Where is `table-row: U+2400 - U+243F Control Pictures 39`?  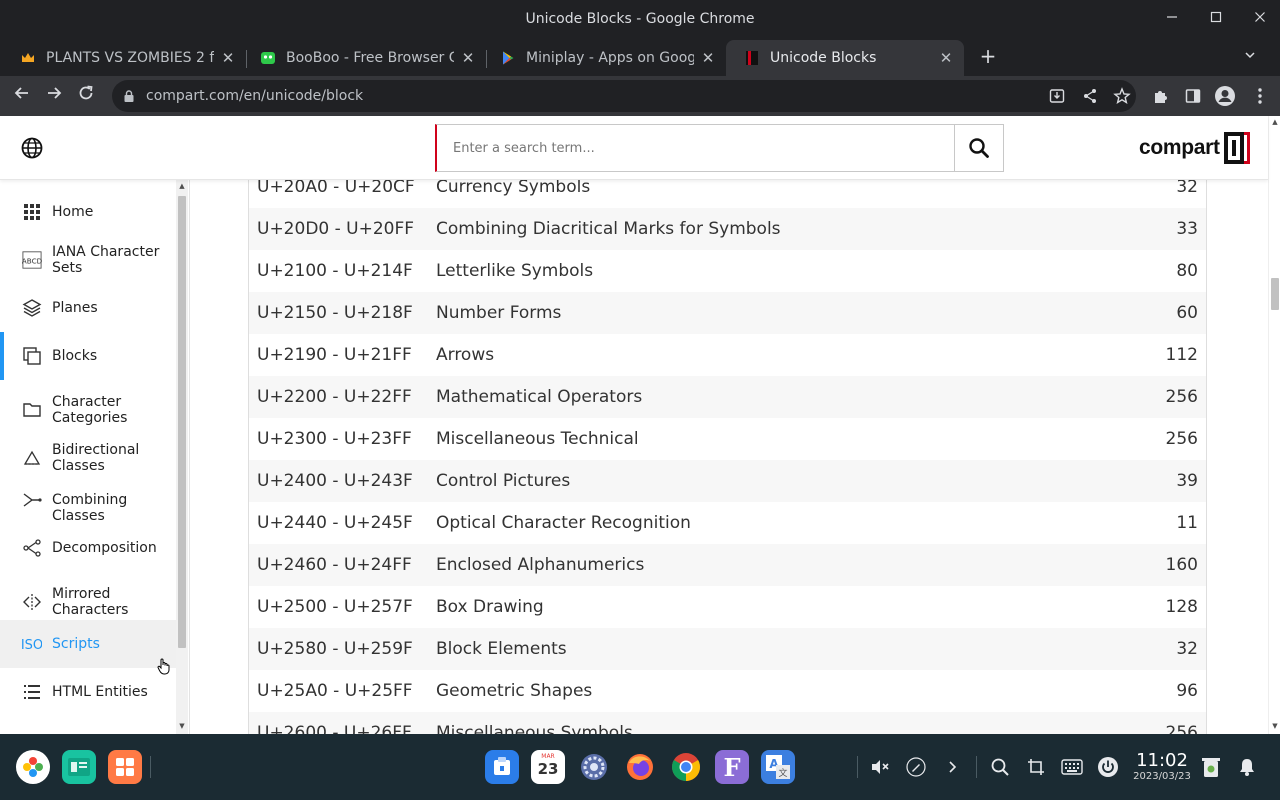
table-row: U+2400 - U+243F Control Pictures 39 is located at coordinates (727, 481).